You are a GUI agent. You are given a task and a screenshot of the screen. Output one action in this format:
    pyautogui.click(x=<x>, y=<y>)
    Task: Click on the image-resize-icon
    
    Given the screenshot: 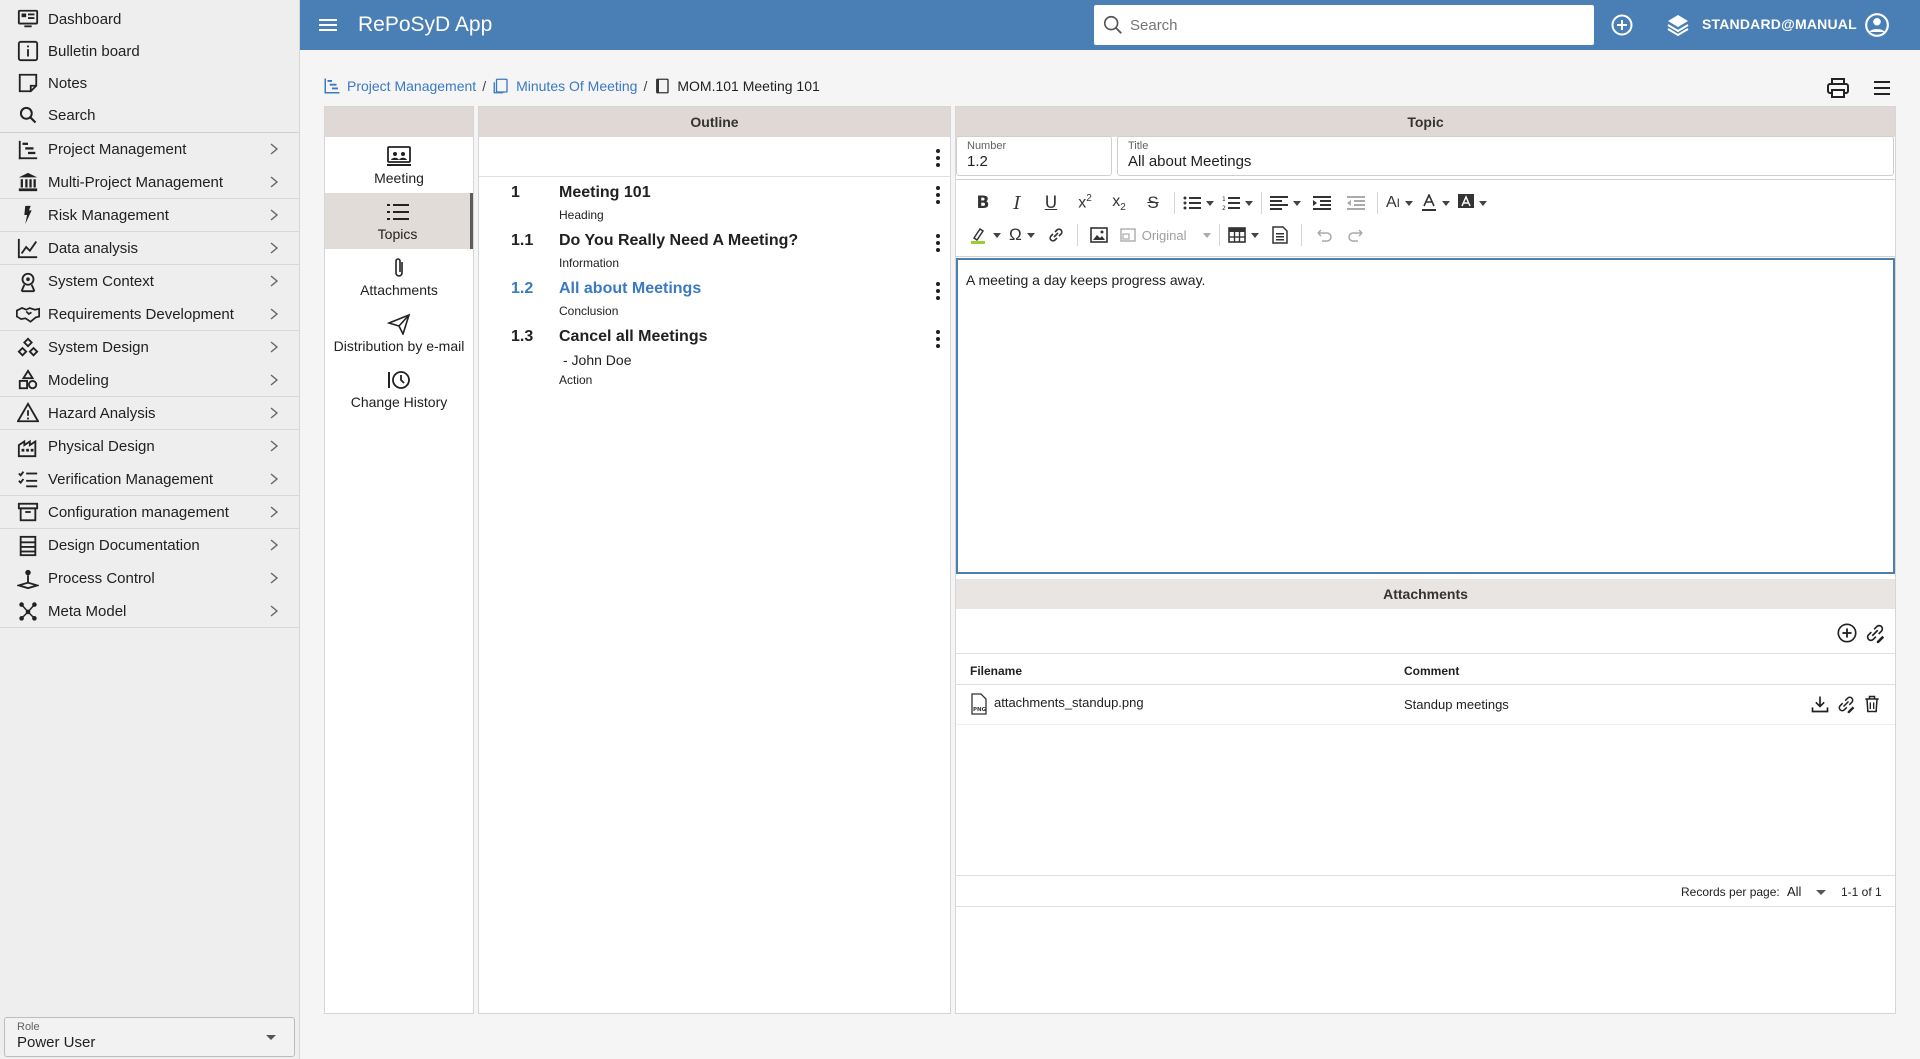 What is the action you would take?
    pyautogui.click(x=1128, y=235)
    